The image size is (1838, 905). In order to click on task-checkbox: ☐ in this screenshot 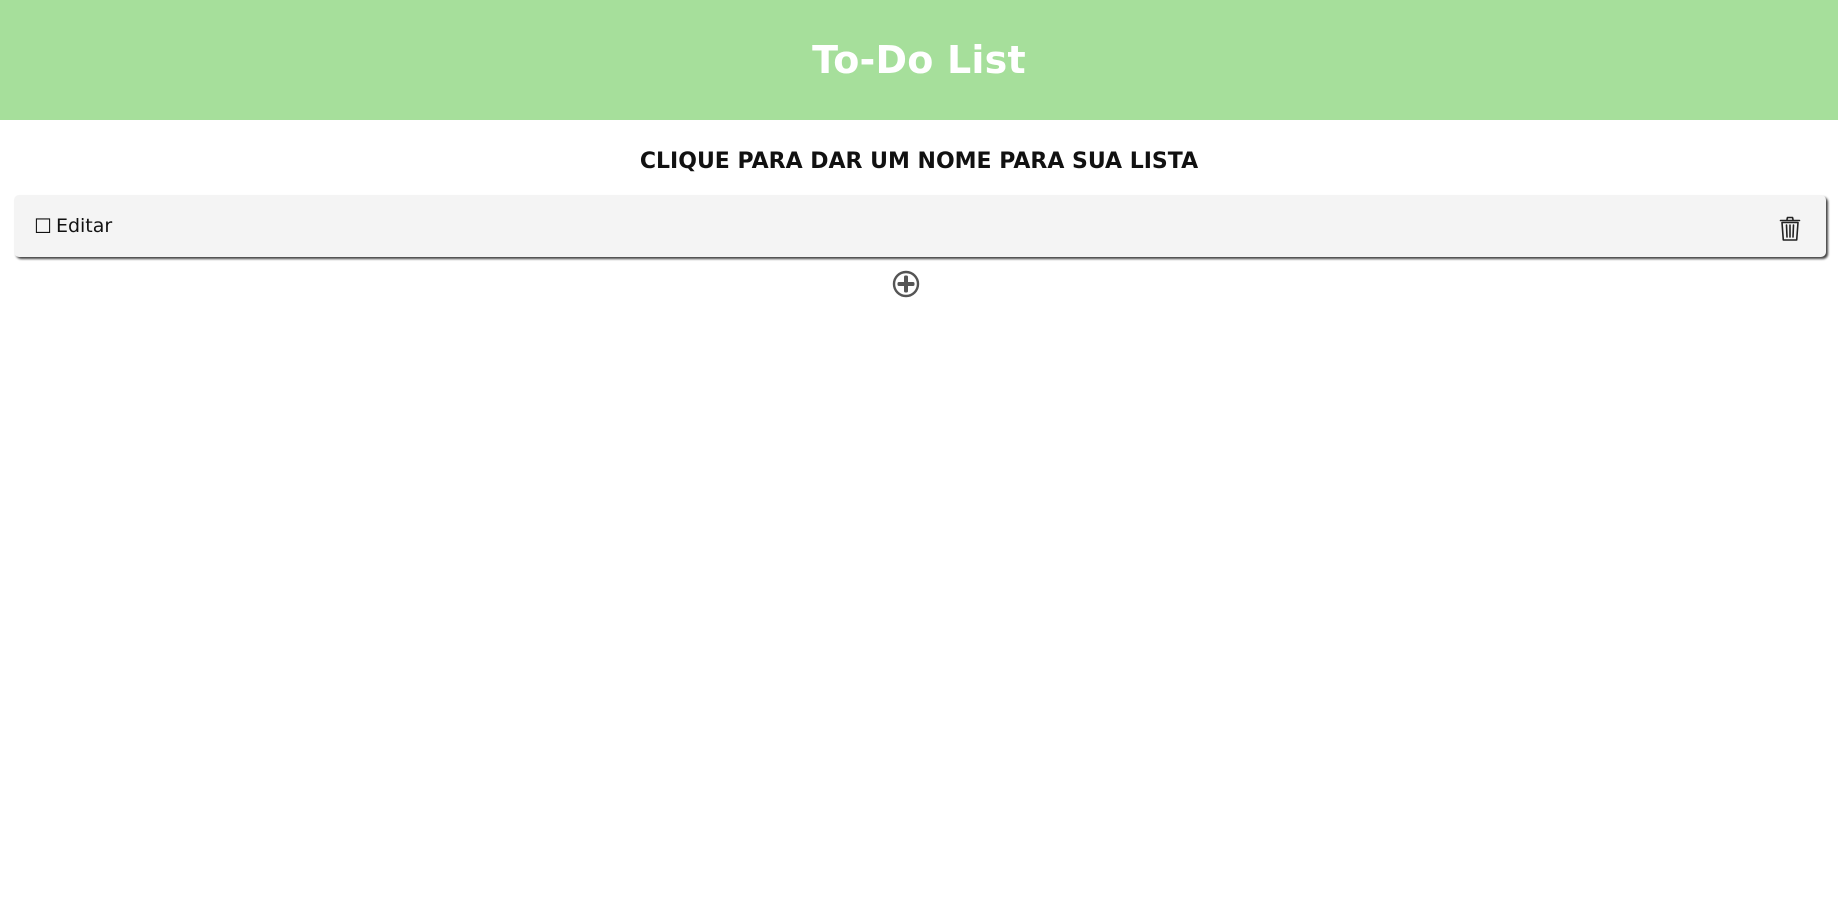, I will do `click(43, 226)`.